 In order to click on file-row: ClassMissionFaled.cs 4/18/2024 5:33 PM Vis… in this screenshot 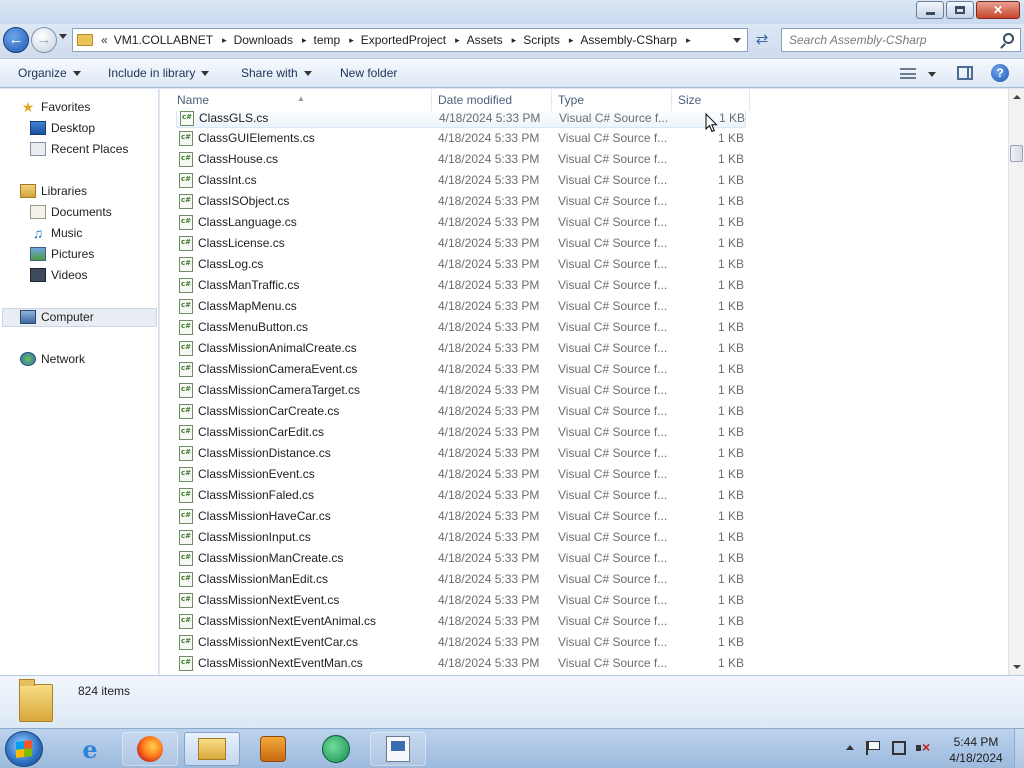, I will do `click(461, 495)`.